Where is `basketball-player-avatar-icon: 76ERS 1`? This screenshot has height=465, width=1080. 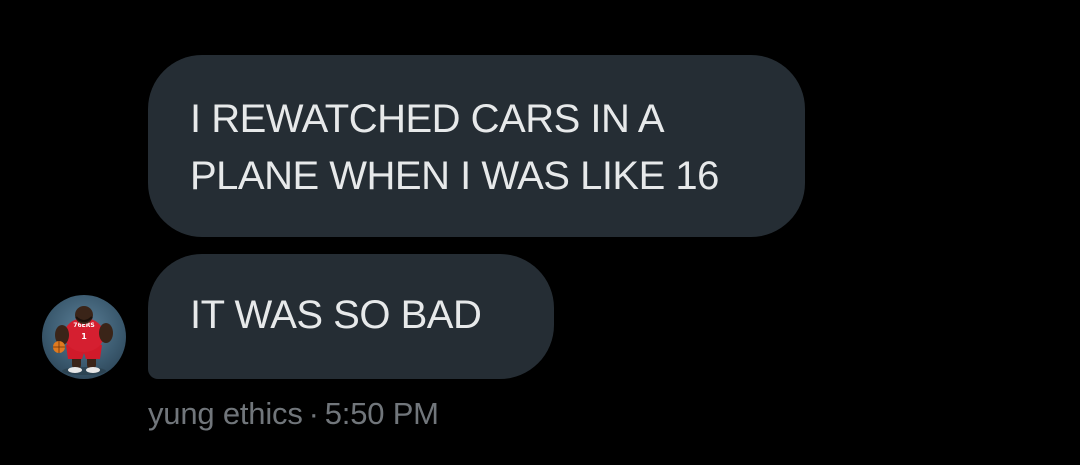 basketball-player-avatar-icon: 76ERS 1 is located at coordinates (83, 340).